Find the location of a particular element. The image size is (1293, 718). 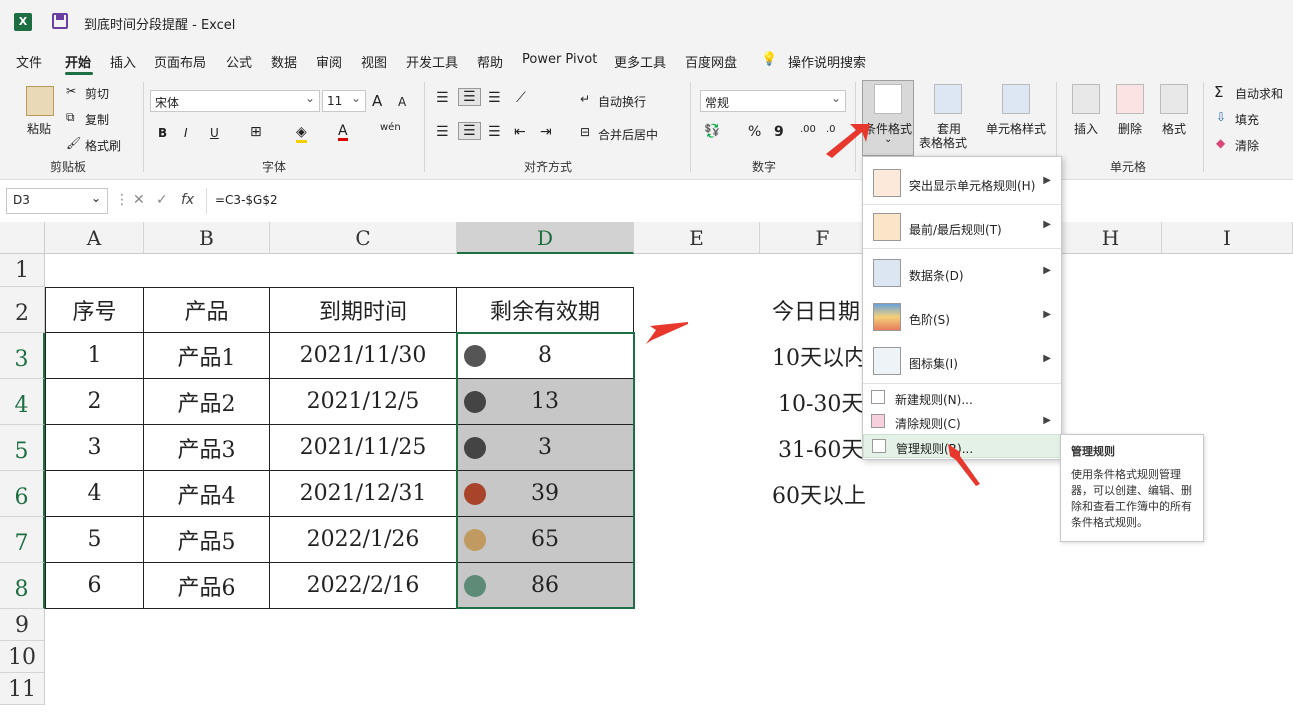

paste-button: 粘贴 is located at coordinates (39, 128).